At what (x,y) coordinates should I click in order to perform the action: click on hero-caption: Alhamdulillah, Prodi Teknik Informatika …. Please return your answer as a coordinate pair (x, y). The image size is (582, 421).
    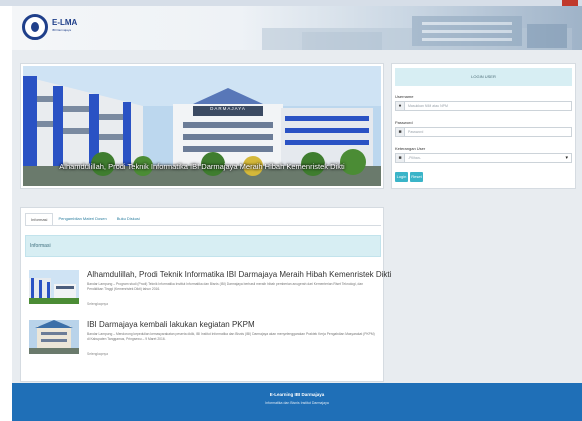
    Looking at the image, I should click on (202, 166).